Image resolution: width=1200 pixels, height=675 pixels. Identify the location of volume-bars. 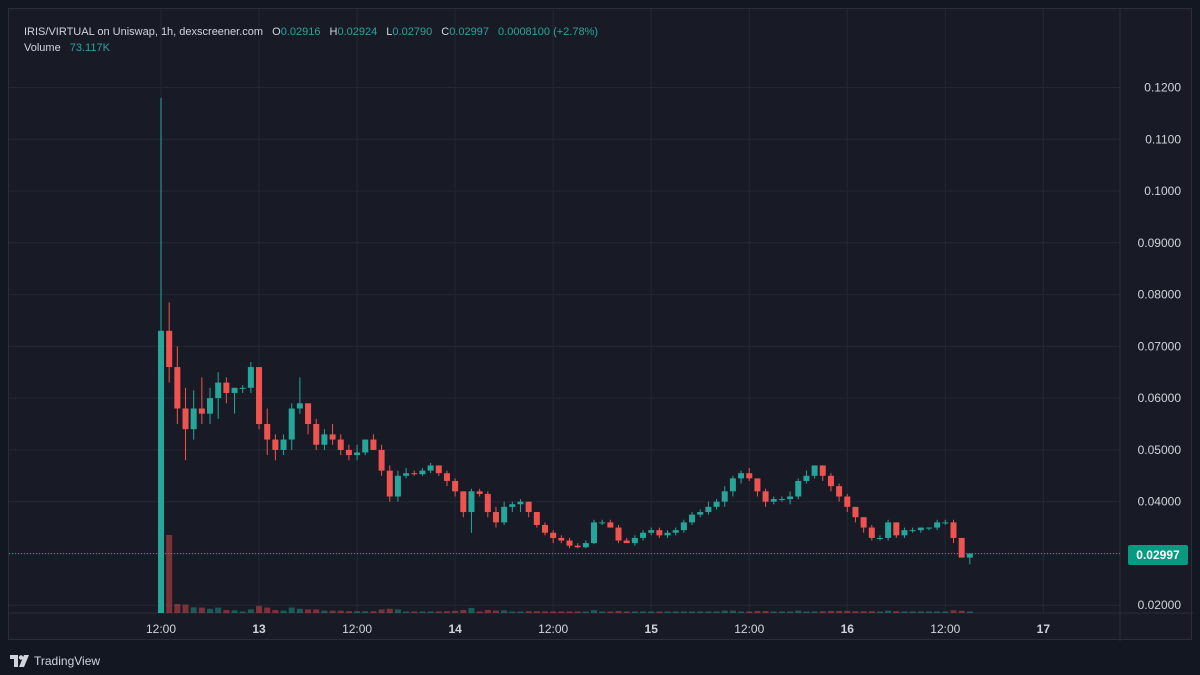
(565, 545).